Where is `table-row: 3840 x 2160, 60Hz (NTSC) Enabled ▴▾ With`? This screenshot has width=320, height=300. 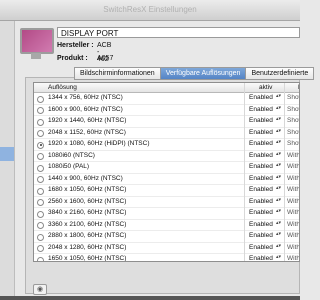
table-row: 3840 x 2160, 60Hz (NTSC) Enabled ▴▾ With is located at coordinates (166, 214).